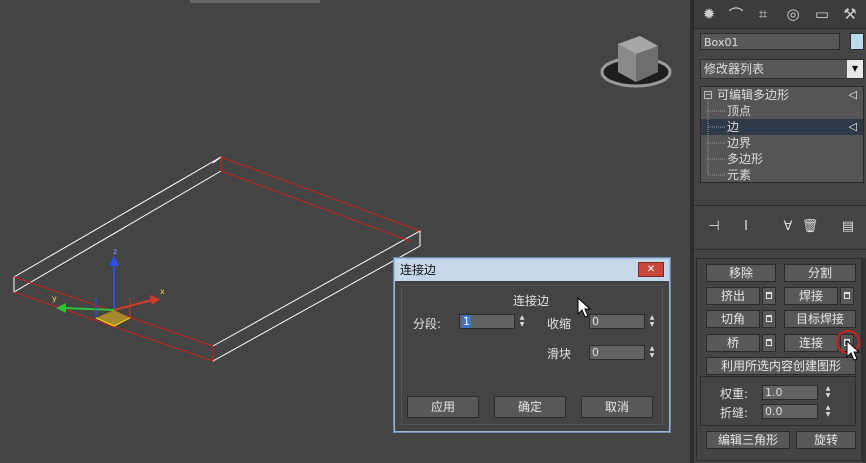 The width and height of the screenshot is (866, 463). What do you see at coordinates (780, 14) in the screenshot?
I see `command-panel-tabs: ✹ ⌒ ⌗ ◎ ▭ ⚒` at bounding box center [780, 14].